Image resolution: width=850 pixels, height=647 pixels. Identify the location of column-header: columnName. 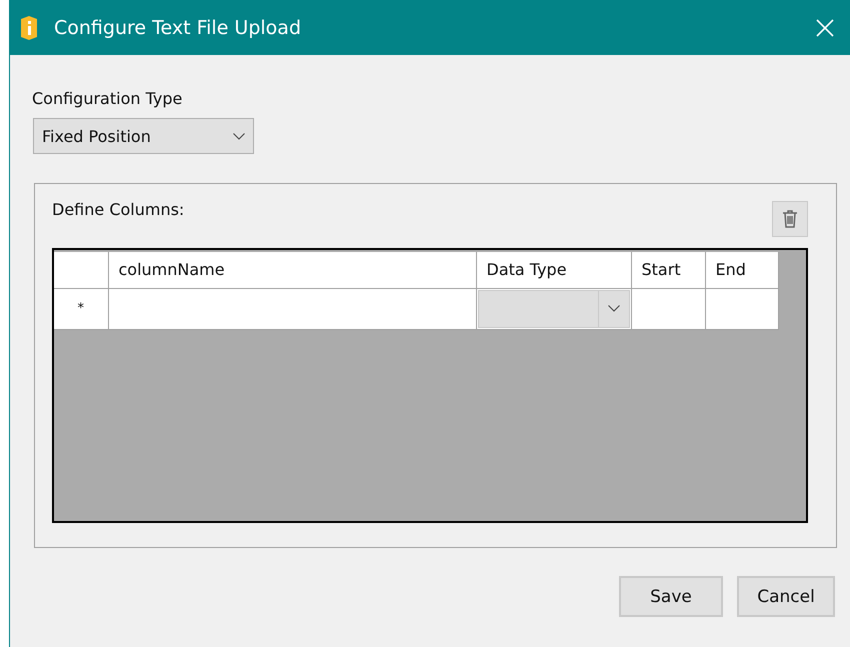
(292, 270).